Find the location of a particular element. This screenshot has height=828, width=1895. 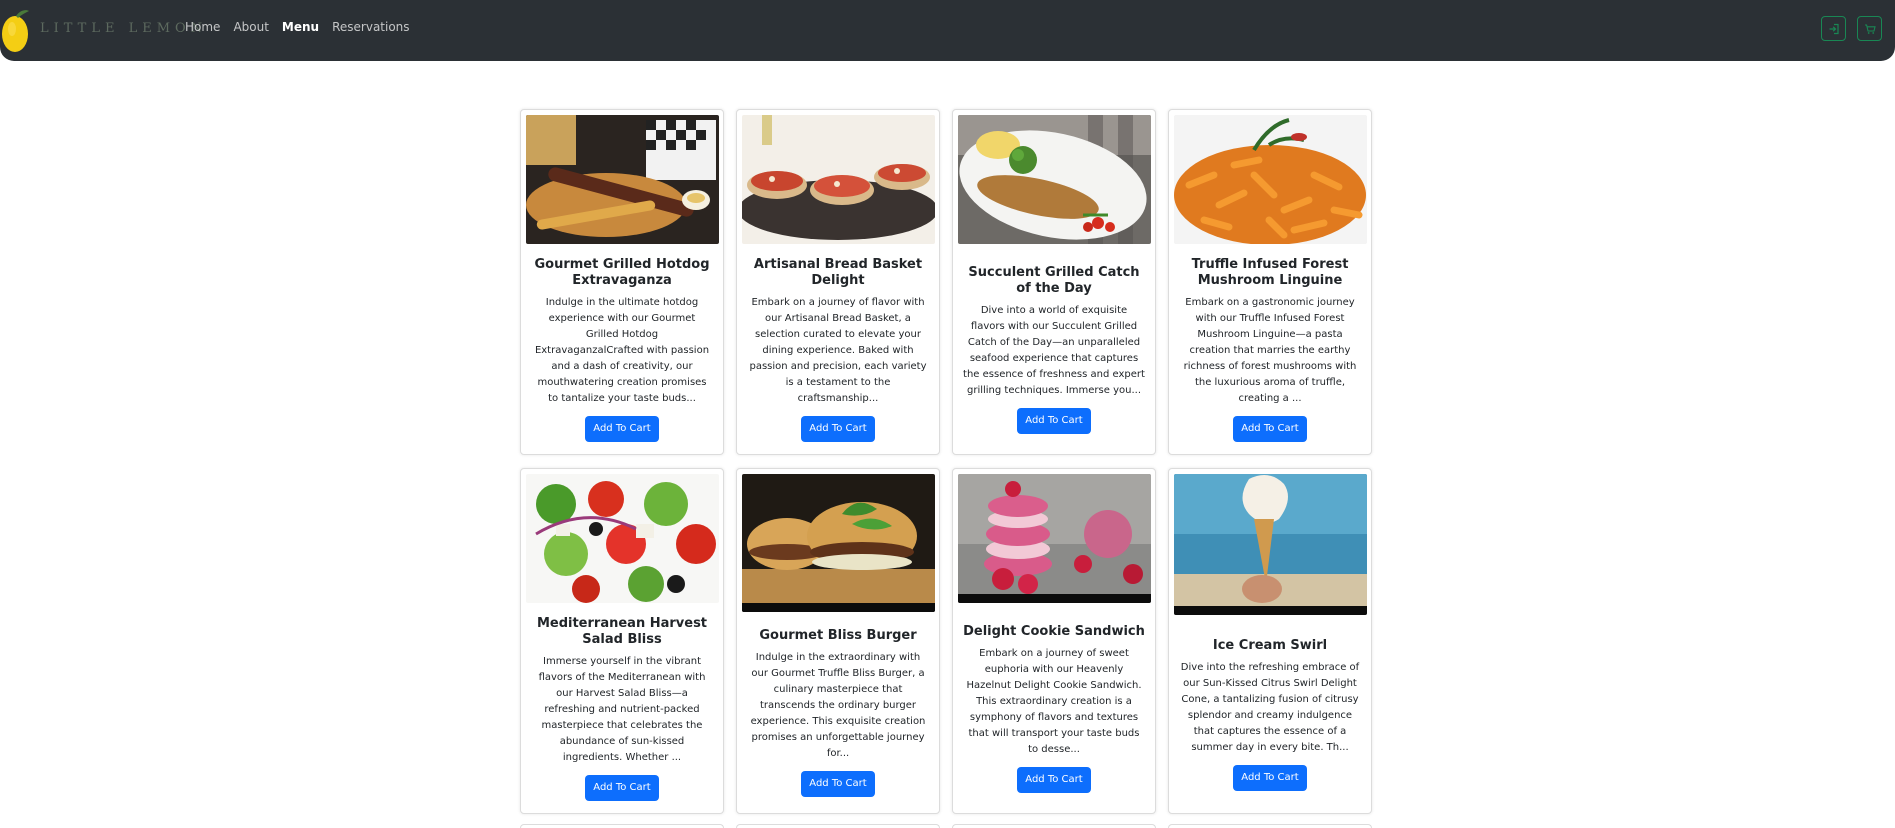

menu-item-title: Gourmet Bliss Burger is located at coordinates (838, 635).